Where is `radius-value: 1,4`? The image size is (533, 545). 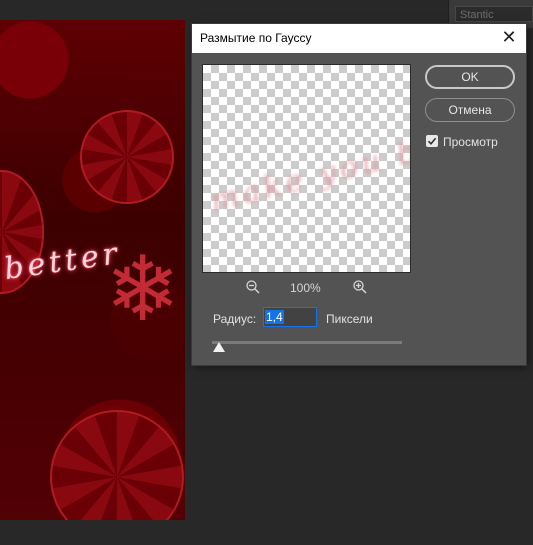
radius-value: 1,4 is located at coordinates (274, 317).